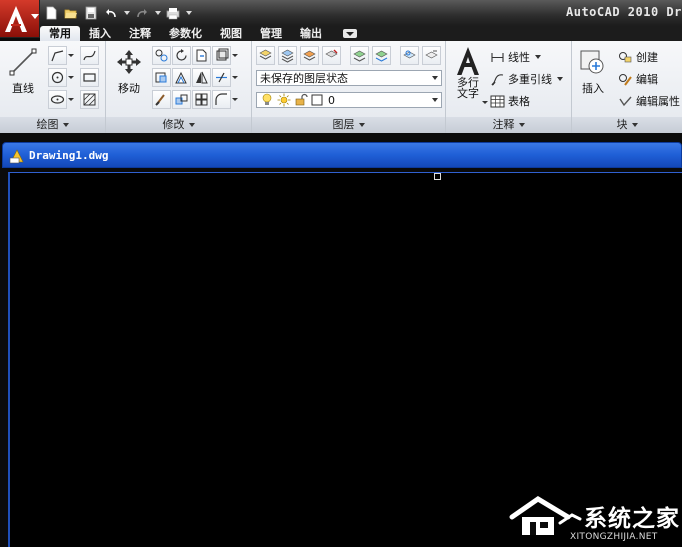 The width and height of the screenshot is (682, 547). What do you see at coordinates (140, 33) in the screenshot?
I see `tab-annotate: 注释` at bounding box center [140, 33].